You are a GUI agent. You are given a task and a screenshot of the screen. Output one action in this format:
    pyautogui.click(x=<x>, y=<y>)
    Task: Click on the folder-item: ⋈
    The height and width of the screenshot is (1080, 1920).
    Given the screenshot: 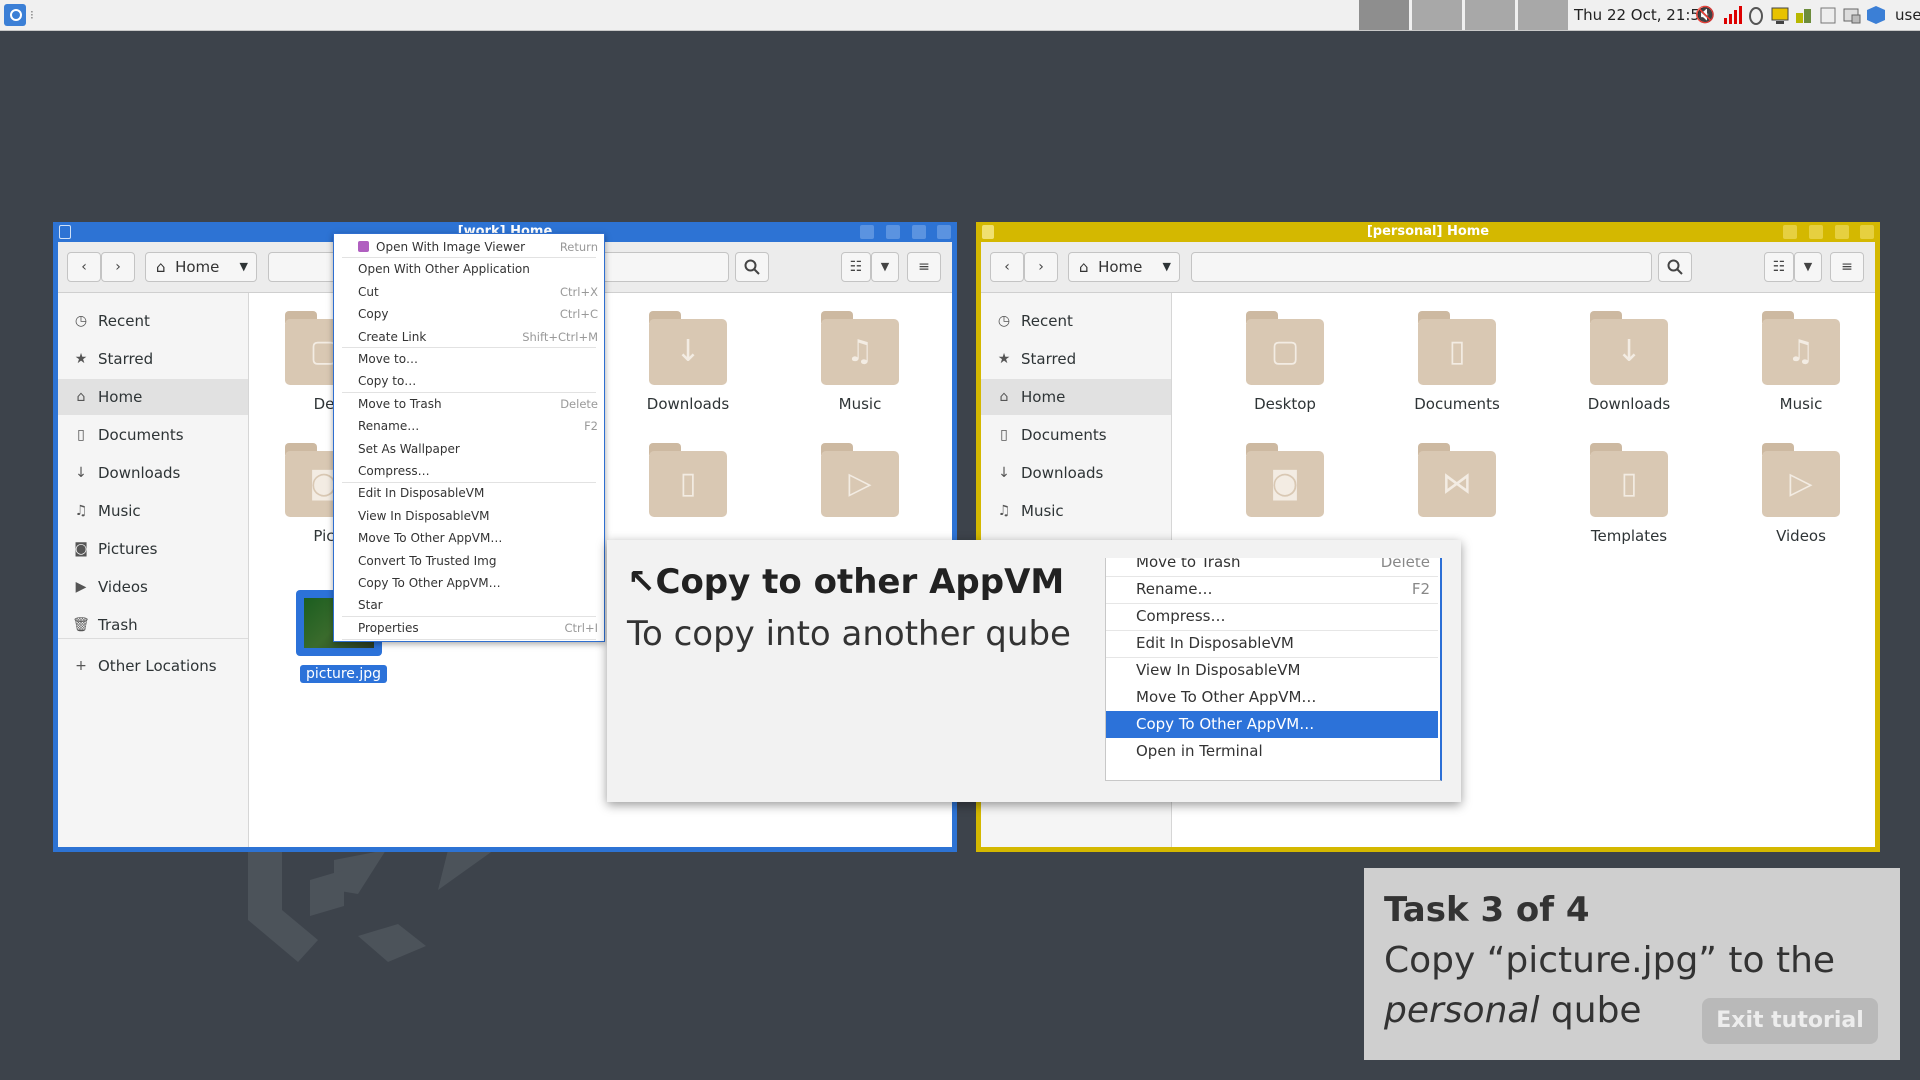 What is the action you would take?
    pyautogui.click(x=1457, y=495)
    